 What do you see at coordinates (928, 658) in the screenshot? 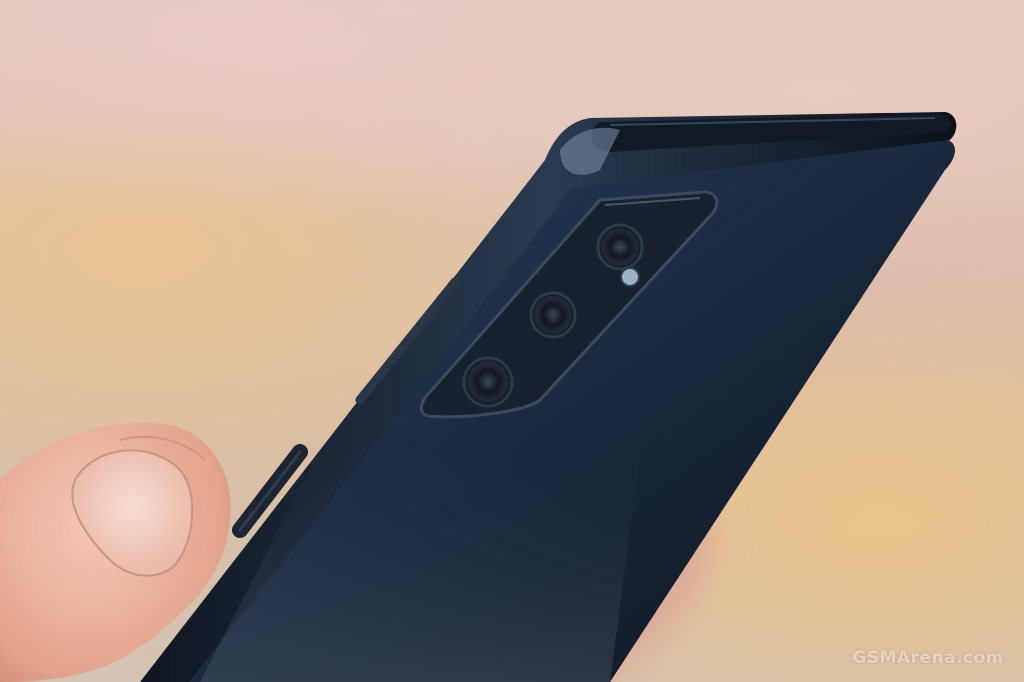
I see `watermark-logo: GSMArena.com` at bounding box center [928, 658].